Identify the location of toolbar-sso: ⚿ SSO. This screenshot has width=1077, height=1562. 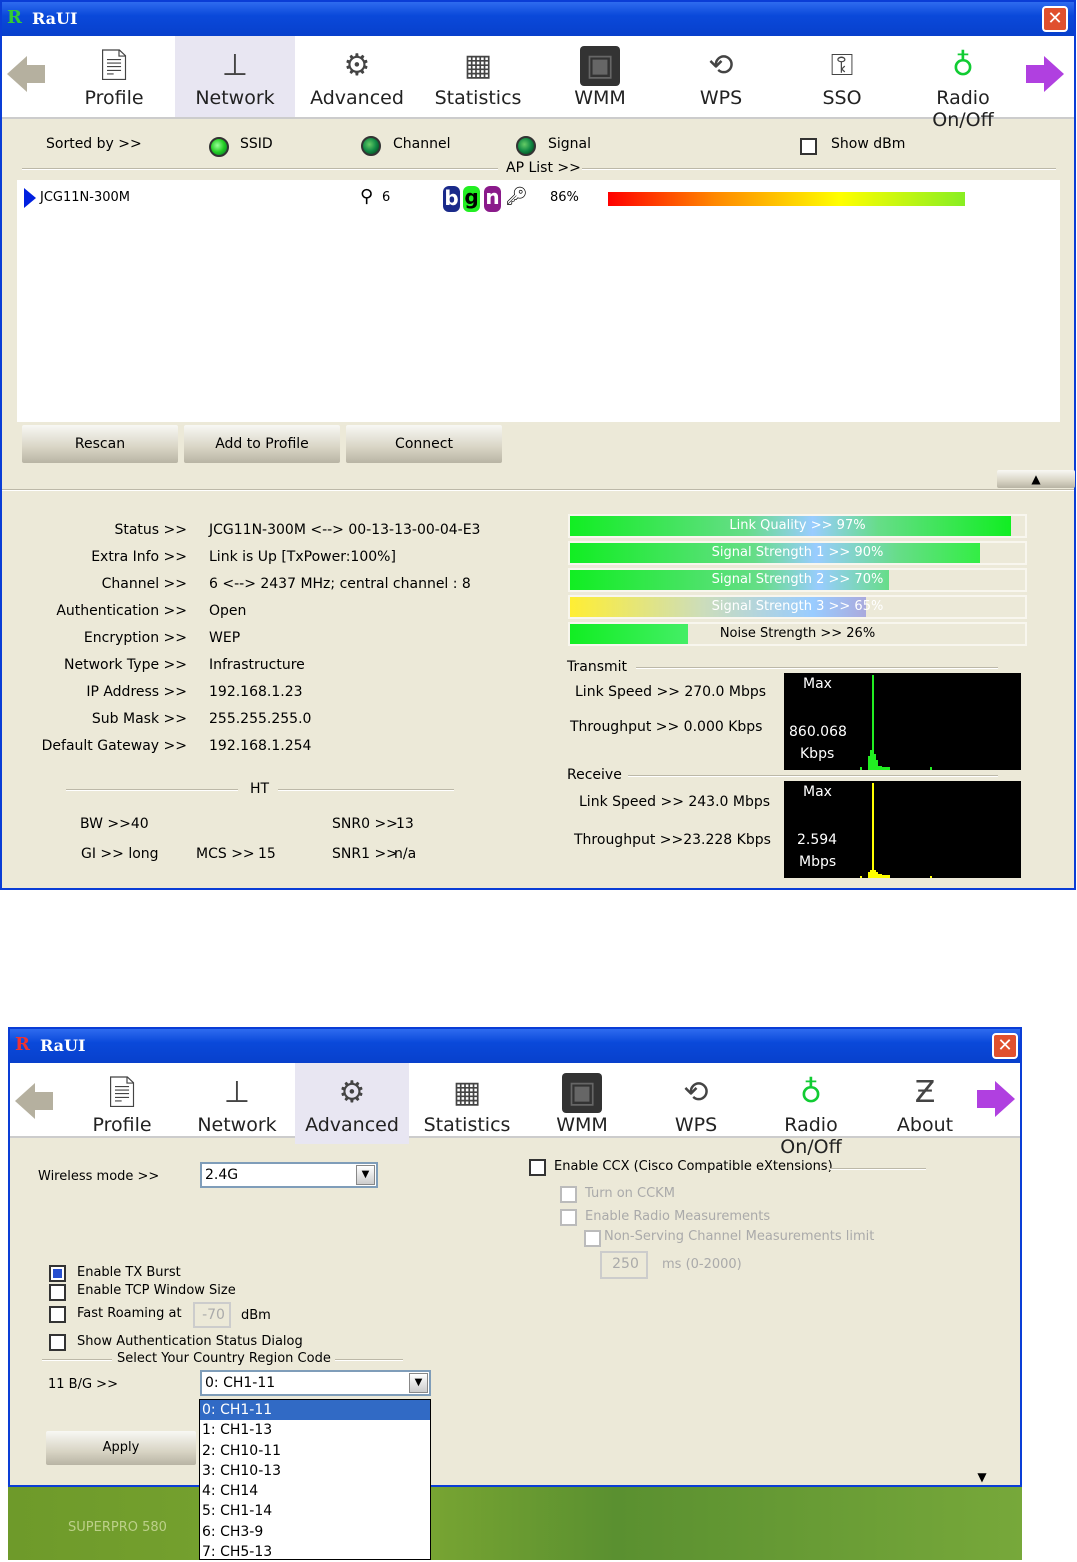
(842, 76).